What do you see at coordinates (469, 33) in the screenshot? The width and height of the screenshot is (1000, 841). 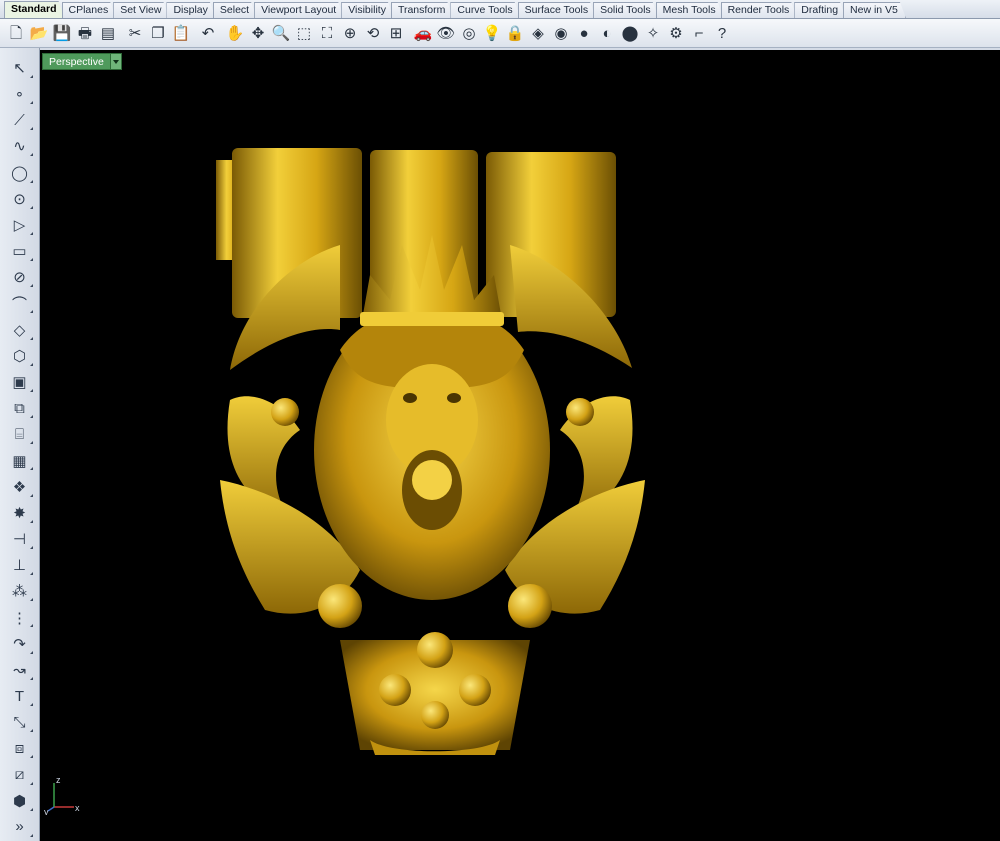 I see `snap-icon: ◎` at bounding box center [469, 33].